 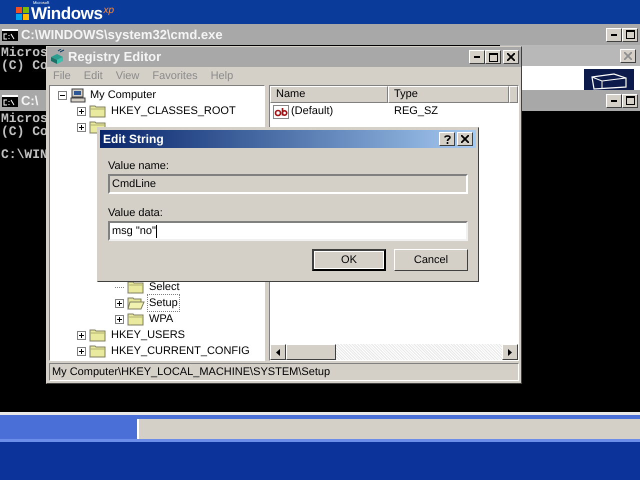 What do you see at coordinates (173, 111) in the screenshot?
I see `tree-item: HKEY_CLASSES_ROOT` at bounding box center [173, 111].